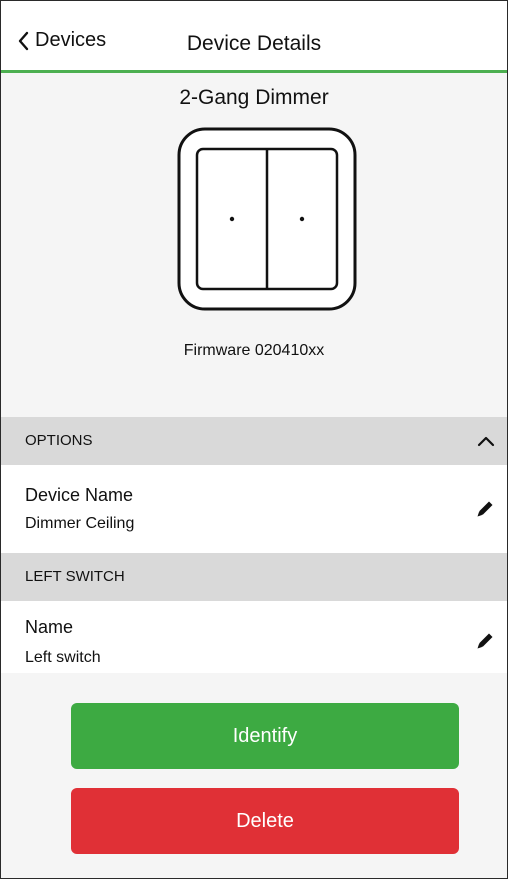  I want to click on switch-name-value: Left switch, so click(63, 657).